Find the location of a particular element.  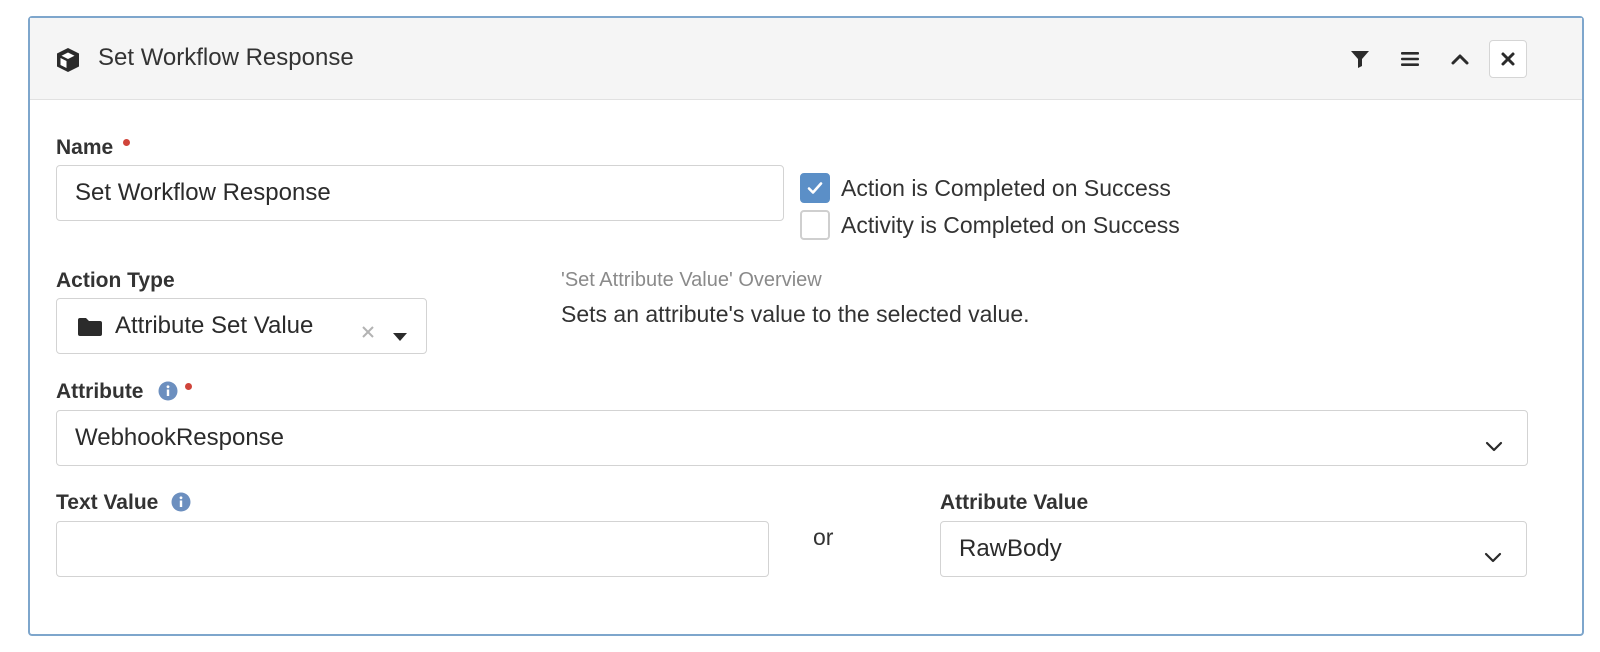

name-input-value: Set Workflow Response is located at coordinates (203, 192).